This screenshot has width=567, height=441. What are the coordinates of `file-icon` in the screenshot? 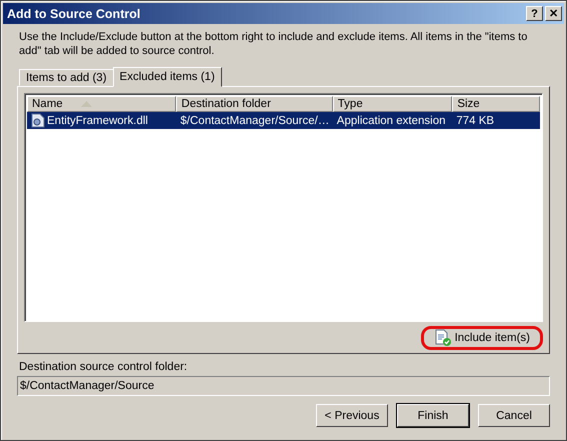 It's located at (38, 120).